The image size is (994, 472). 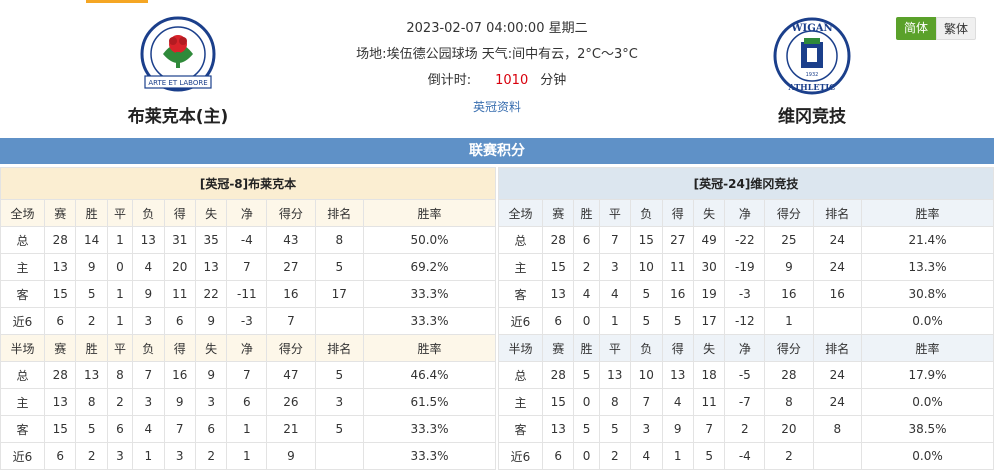 What do you see at coordinates (745, 402) in the screenshot?
I see `table-cell: -7` at bounding box center [745, 402].